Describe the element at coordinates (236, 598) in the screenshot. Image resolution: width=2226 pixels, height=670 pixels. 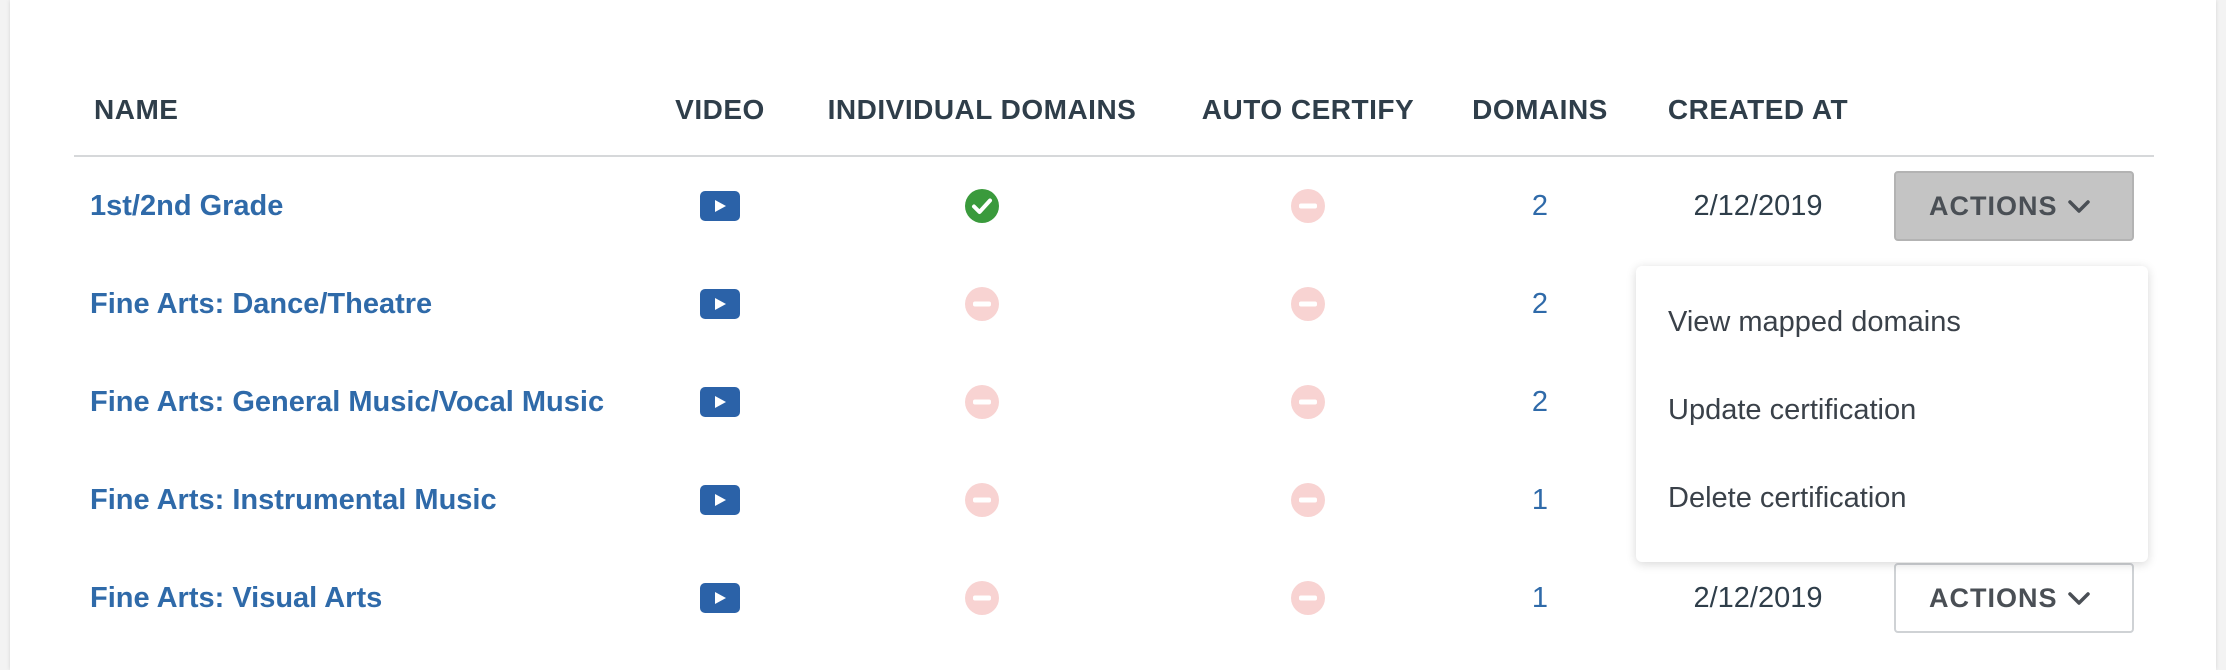
I see `certification-name-link: Fine Arts: Visual Arts` at that location.